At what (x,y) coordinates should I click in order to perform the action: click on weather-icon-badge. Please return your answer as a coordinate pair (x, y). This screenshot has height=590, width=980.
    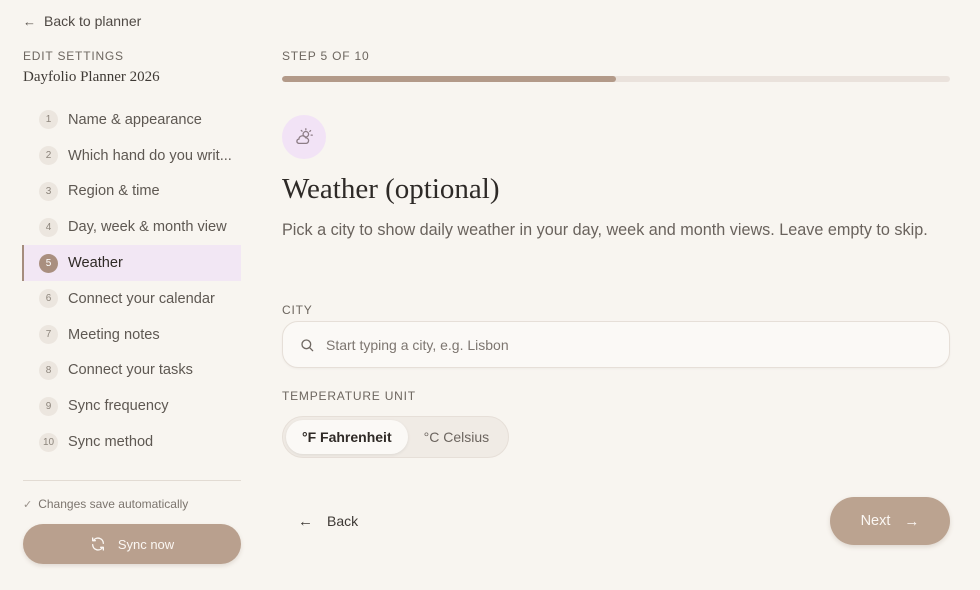
    Looking at the image, I should click on (304, 137).